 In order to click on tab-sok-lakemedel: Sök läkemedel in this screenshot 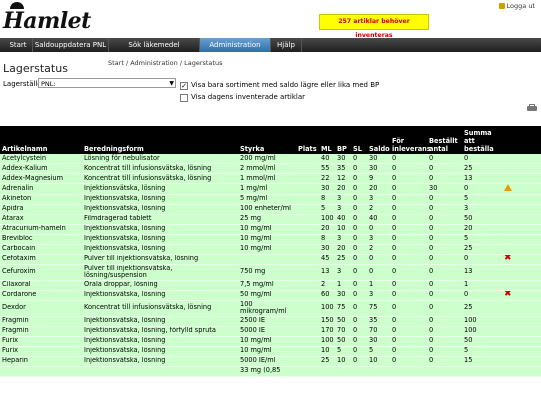, I will do `click(154, 45)`.